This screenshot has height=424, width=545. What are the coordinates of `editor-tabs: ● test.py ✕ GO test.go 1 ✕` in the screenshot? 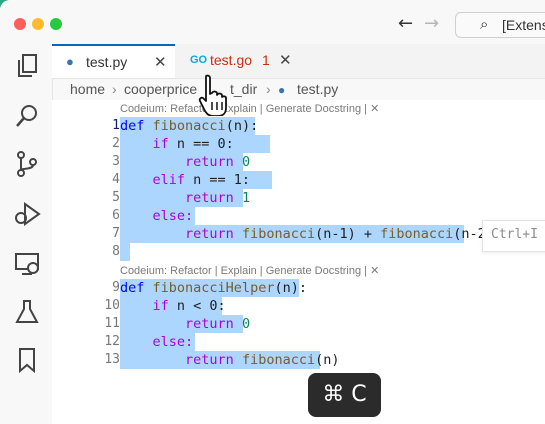 It's located at (298, 61).